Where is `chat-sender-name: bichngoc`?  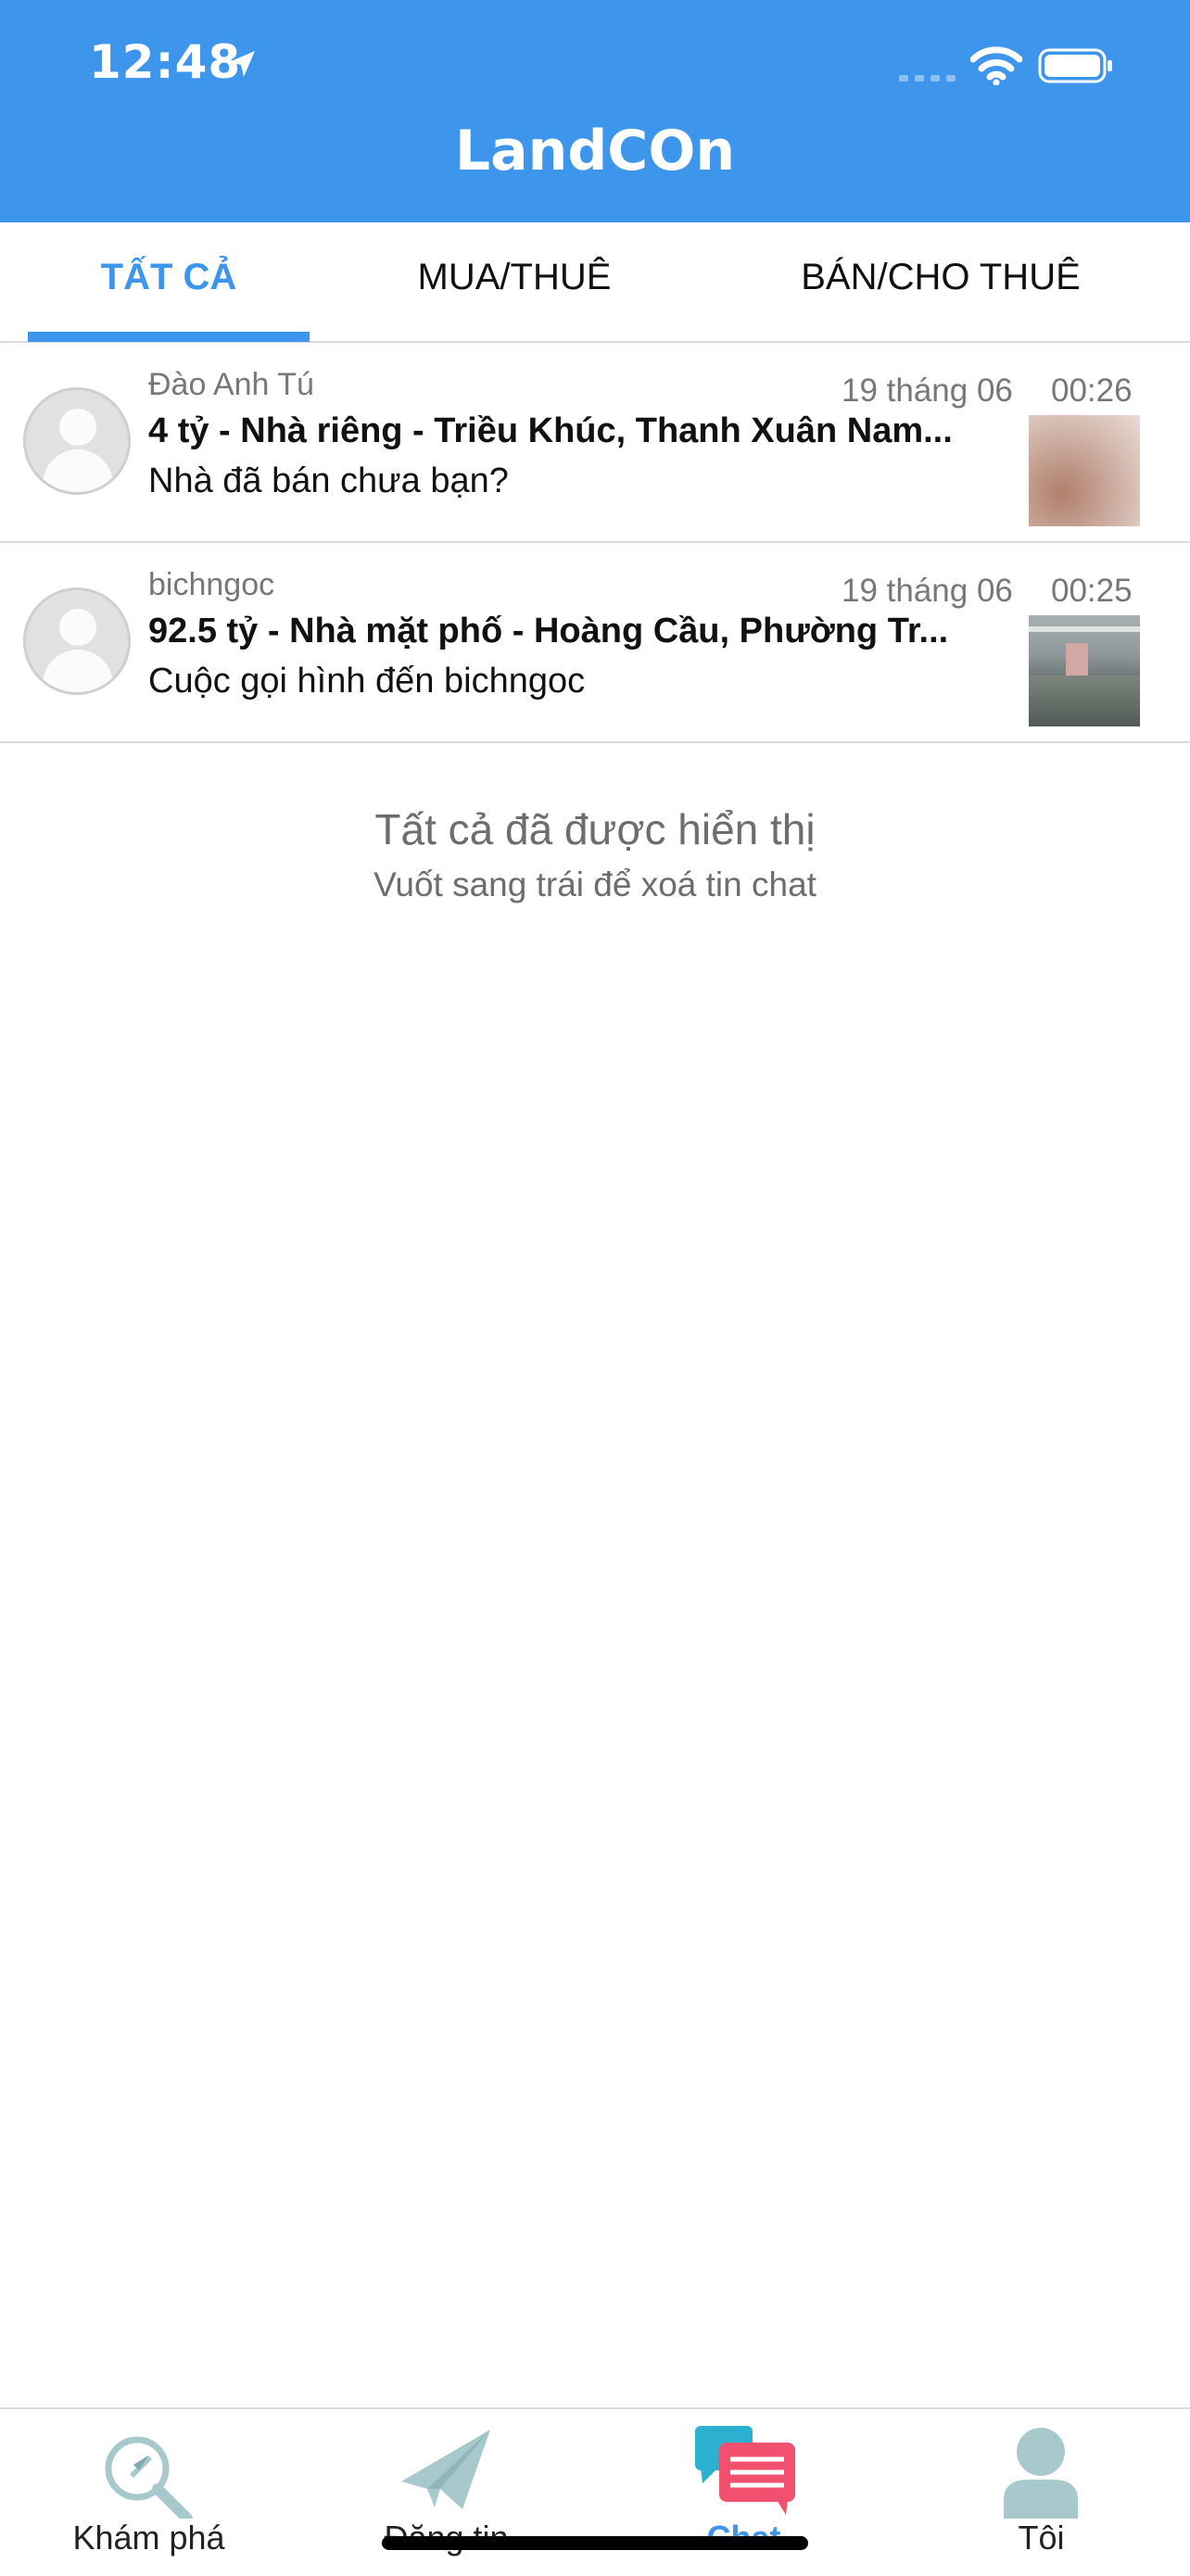 chat-sender-name: bichngoc is located at coordinates (211, 584).